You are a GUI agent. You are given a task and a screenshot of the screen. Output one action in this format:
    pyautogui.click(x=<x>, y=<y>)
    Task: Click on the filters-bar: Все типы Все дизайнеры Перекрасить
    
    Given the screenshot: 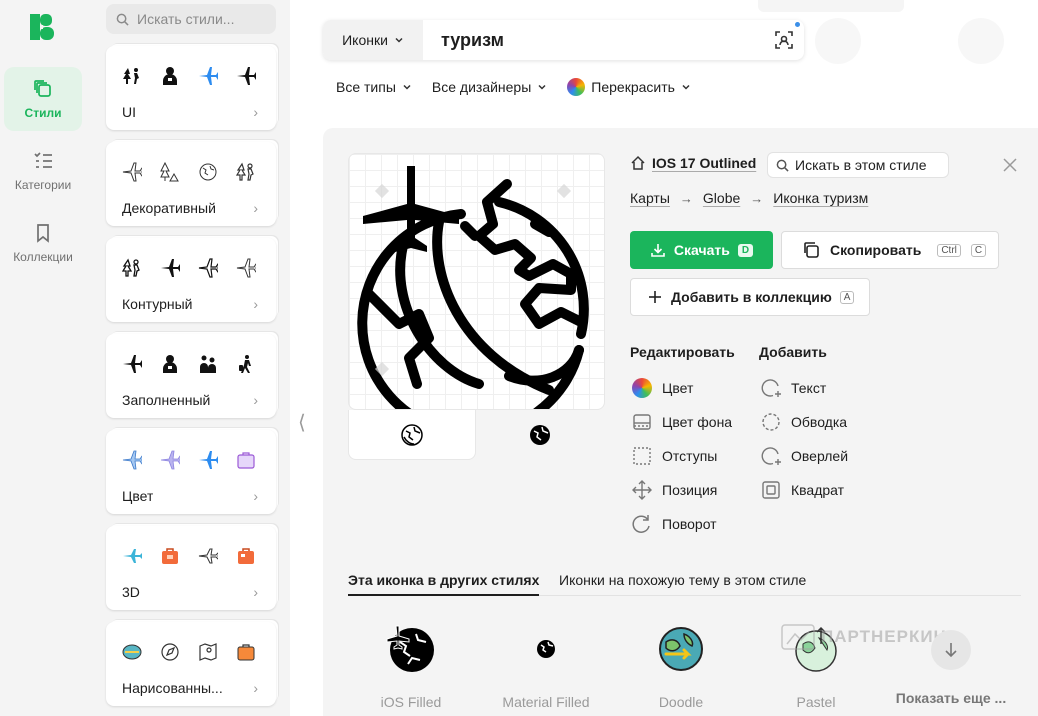 What is the action you would take?
    pyautogui.click(x=513, y=87)
    